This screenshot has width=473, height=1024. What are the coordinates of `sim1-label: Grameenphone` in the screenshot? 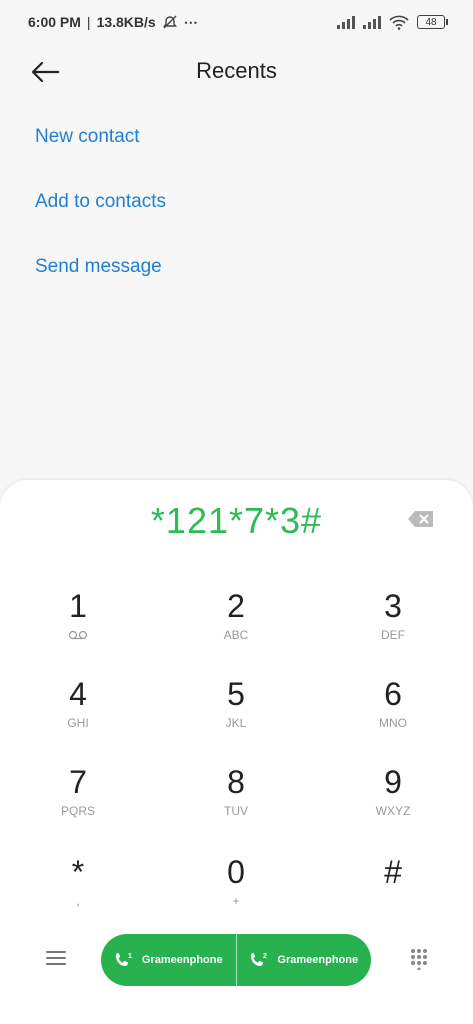 It's located at (182, 960).